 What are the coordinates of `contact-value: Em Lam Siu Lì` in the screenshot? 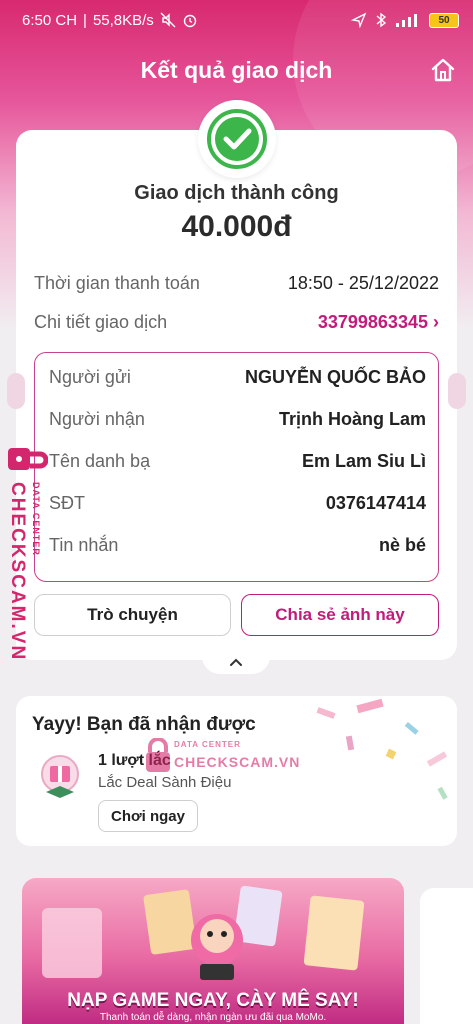 It's located at (363, 461).